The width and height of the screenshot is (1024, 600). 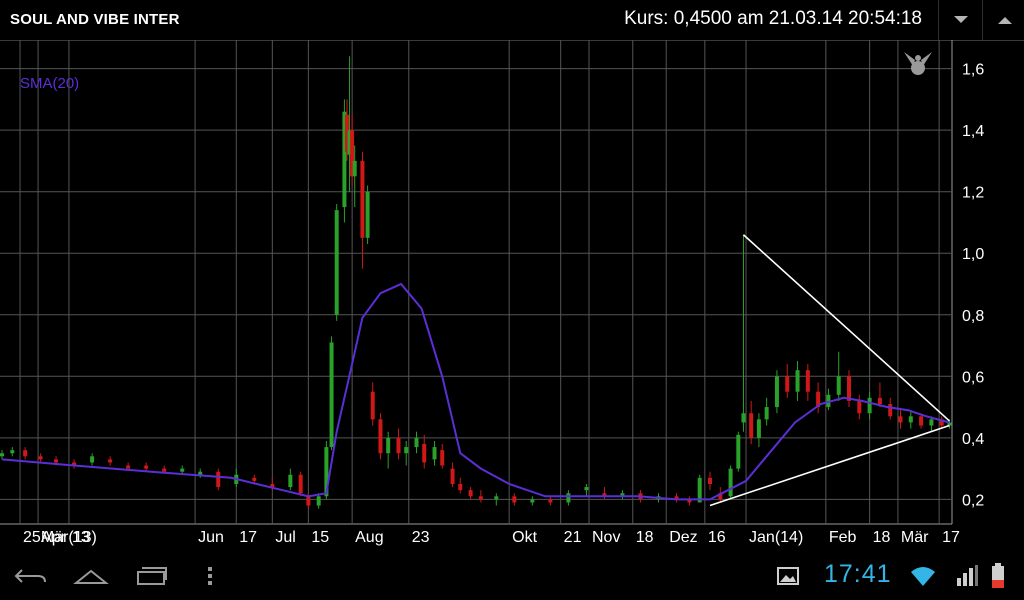 I want to click on x-tick-label: 15, so click(x=320, y=537).